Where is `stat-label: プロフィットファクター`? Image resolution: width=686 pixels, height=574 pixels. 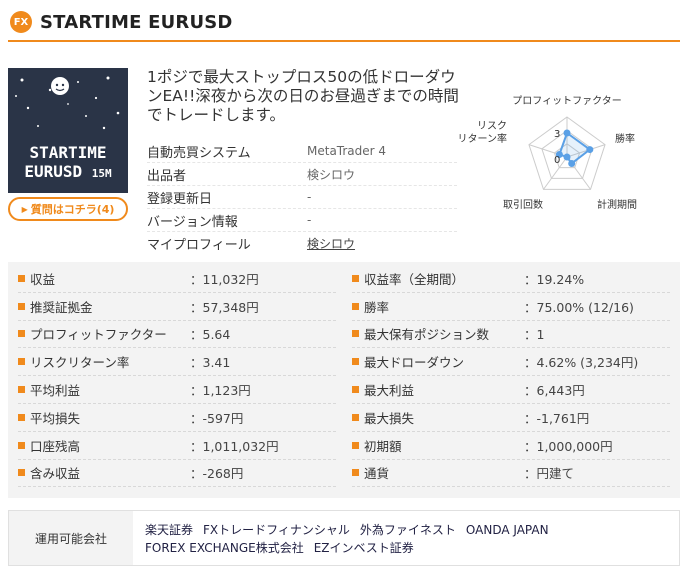 stat-label: プロフィットファクター is located at coordinates (98, 335).